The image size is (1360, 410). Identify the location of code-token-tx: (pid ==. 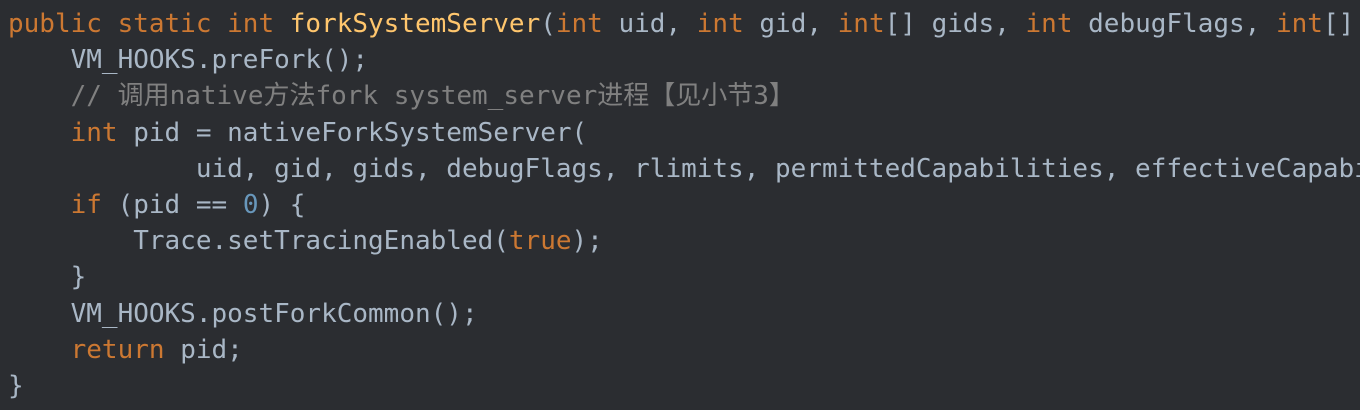
(172, 204).